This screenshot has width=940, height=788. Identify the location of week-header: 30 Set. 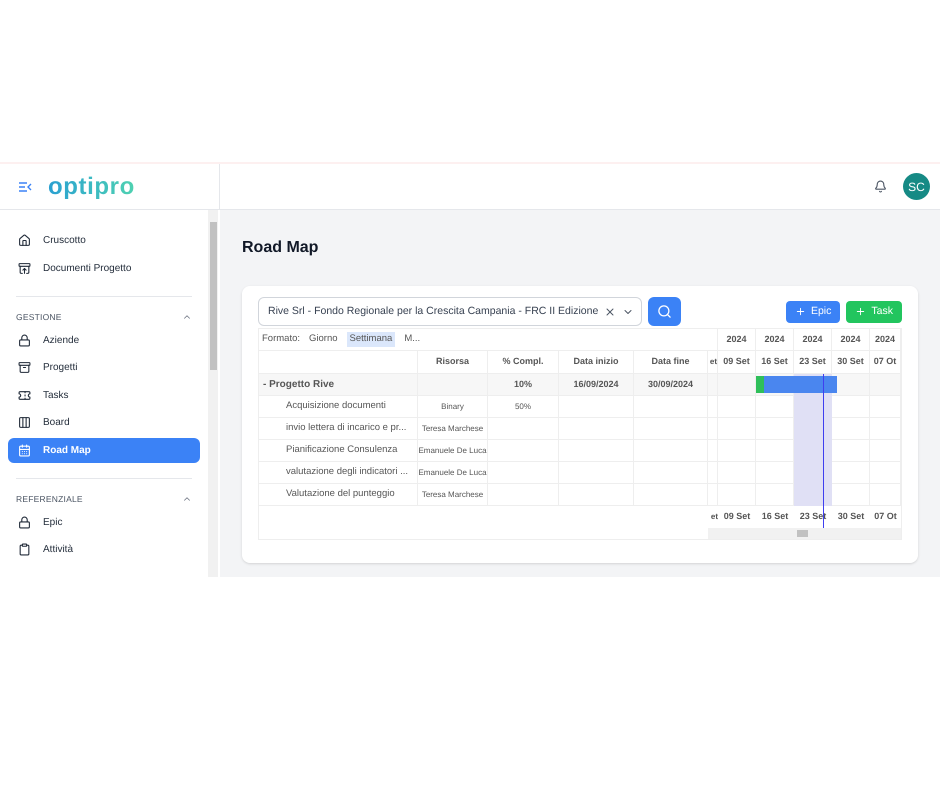
(851, 362).